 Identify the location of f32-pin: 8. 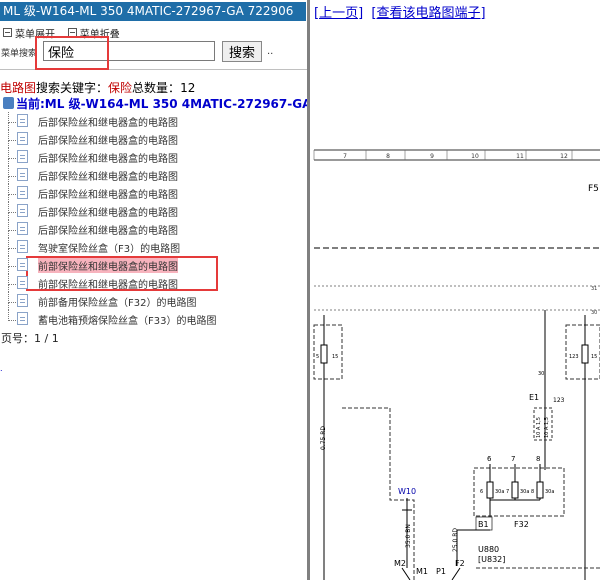
(538, 459).